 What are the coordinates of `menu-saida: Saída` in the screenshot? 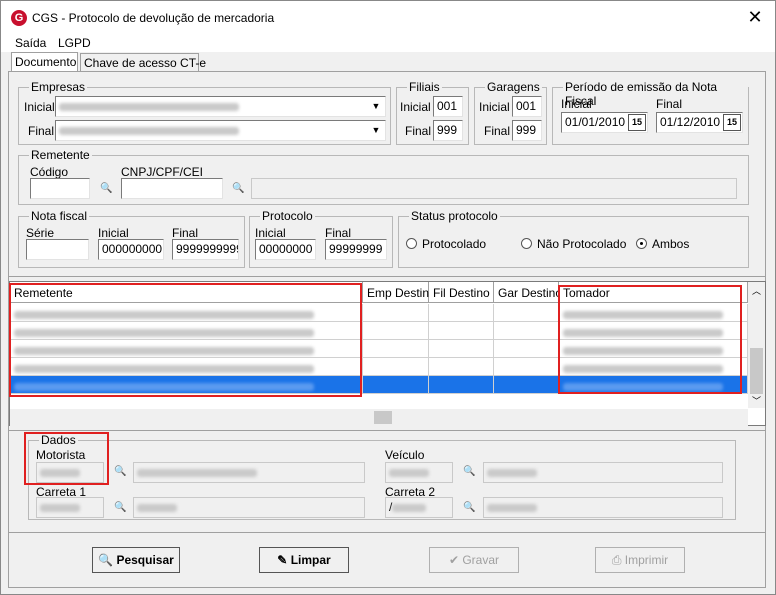 It's located at (30, 43).